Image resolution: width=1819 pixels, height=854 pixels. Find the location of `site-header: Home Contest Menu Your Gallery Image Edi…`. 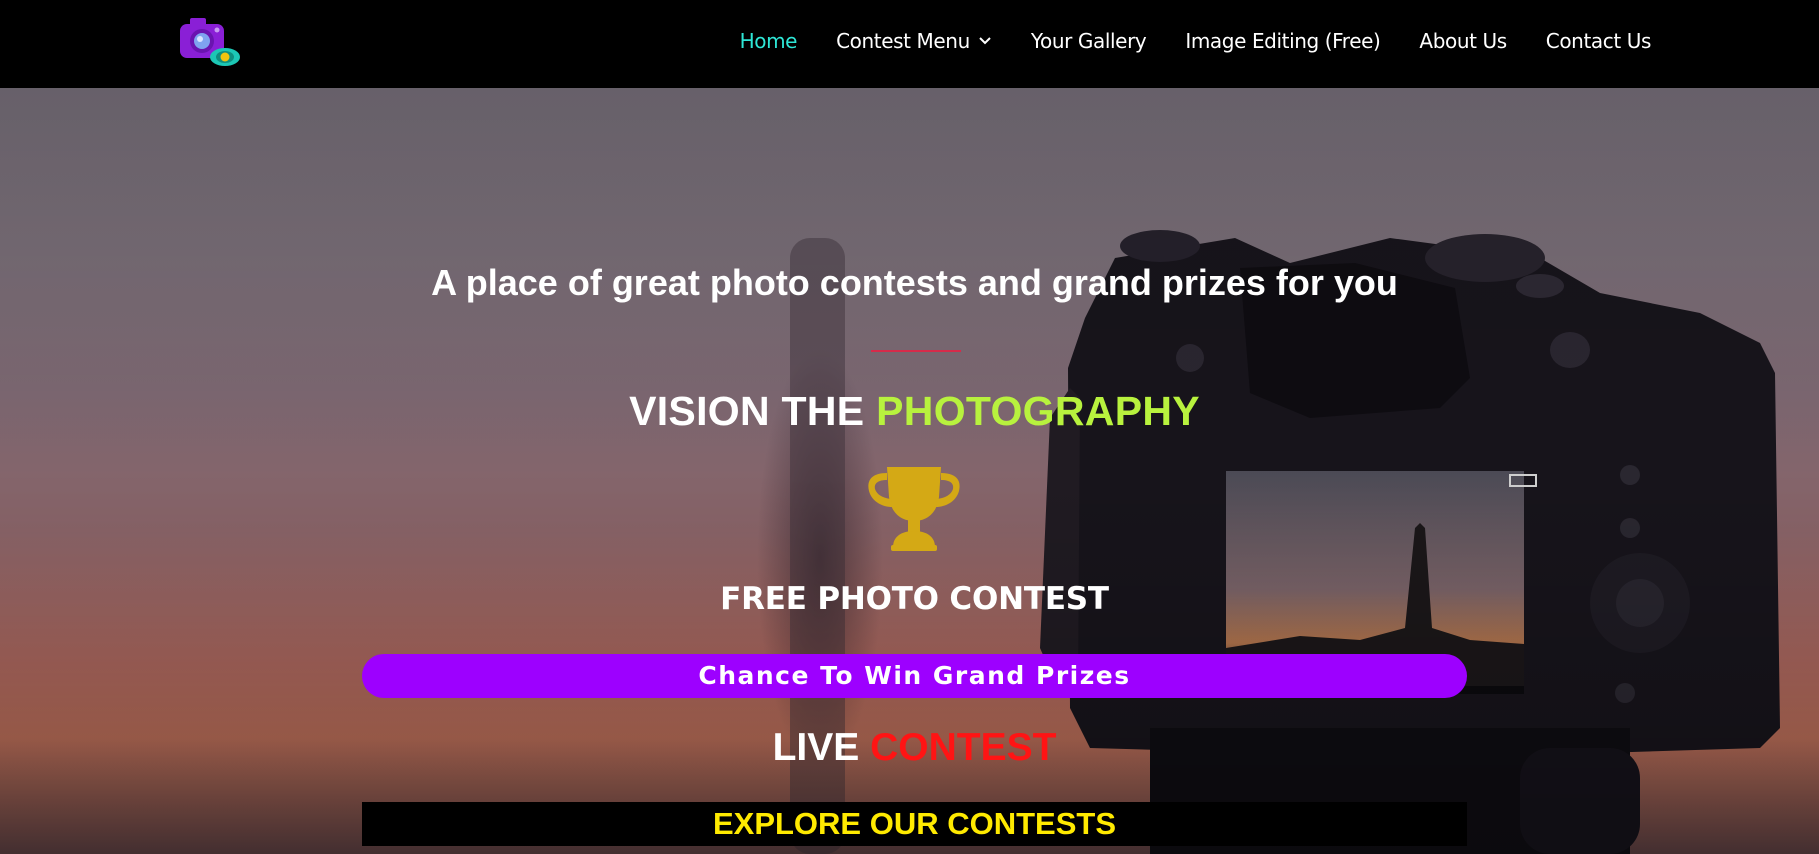

site-header: Home Contest Menu Your Gallery Image Edi… is located at coordinates (909, 44).